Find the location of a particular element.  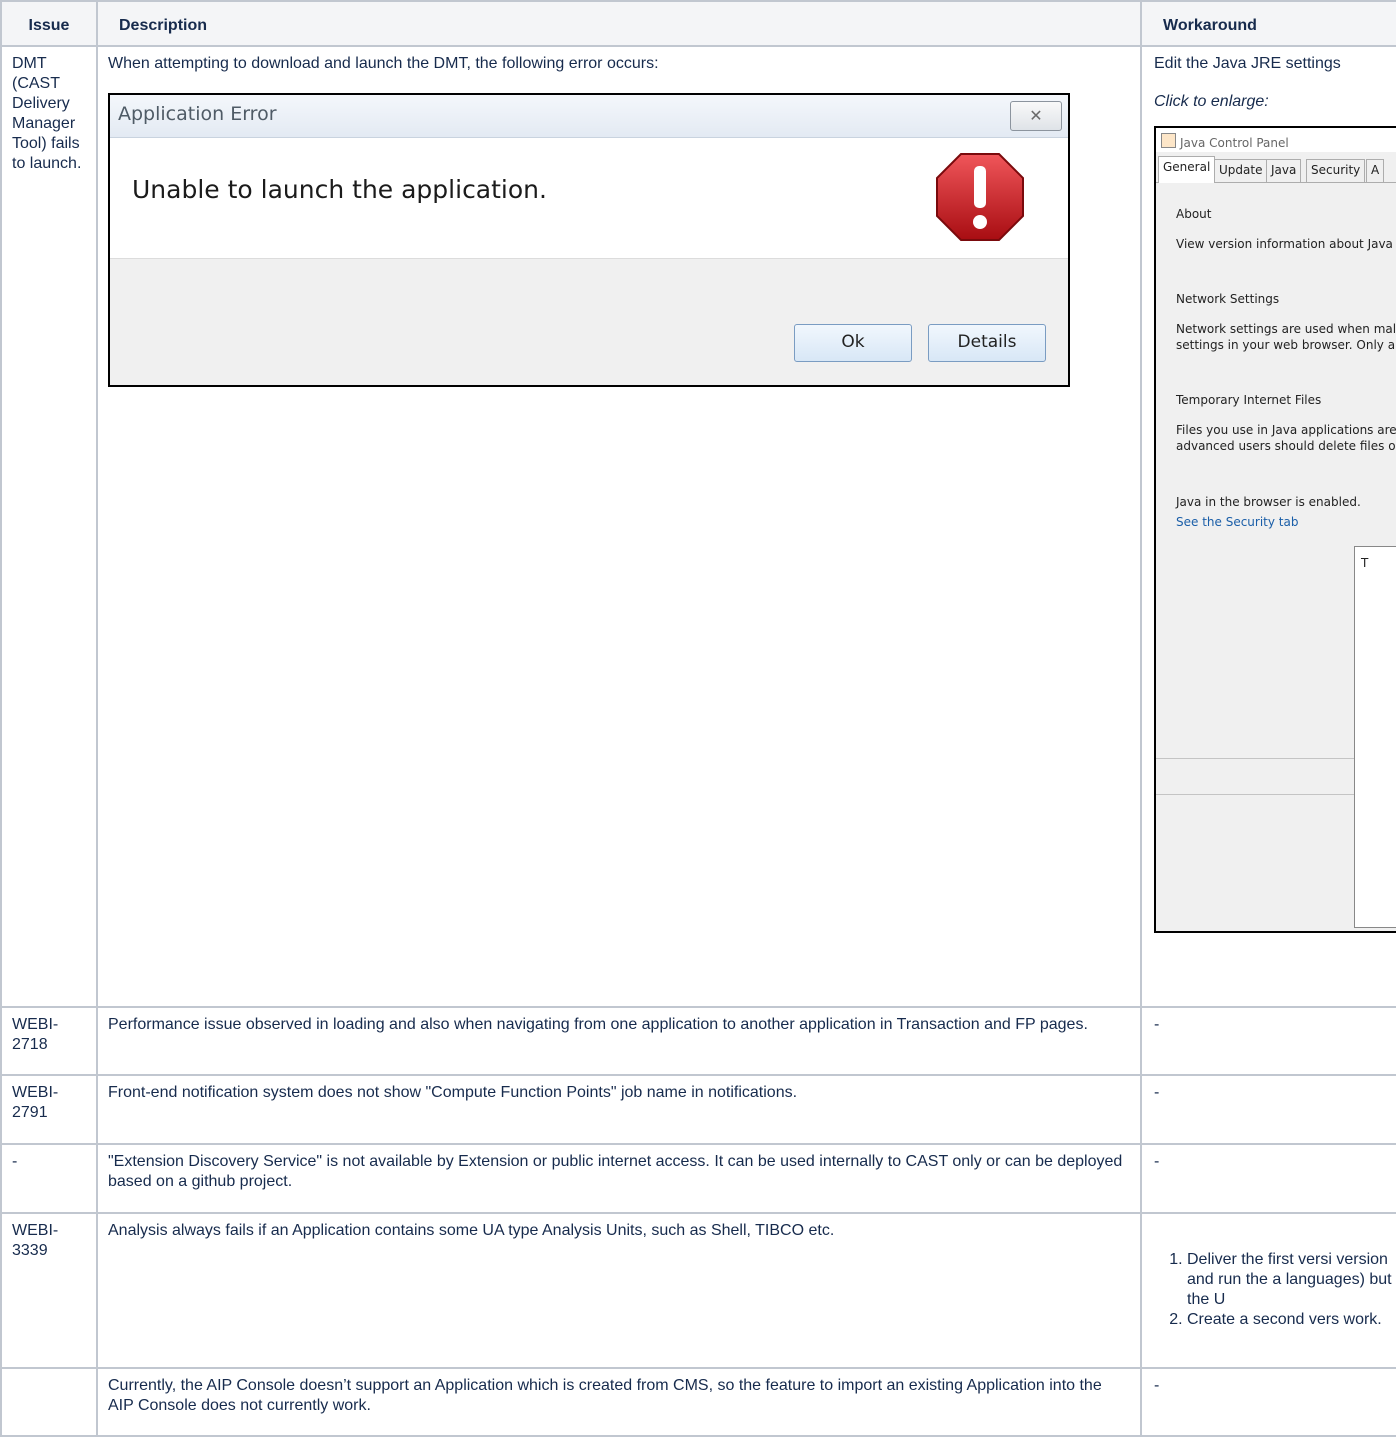

jcp-titlebar: Java Control Panel is located at coordinates (1276, 140).